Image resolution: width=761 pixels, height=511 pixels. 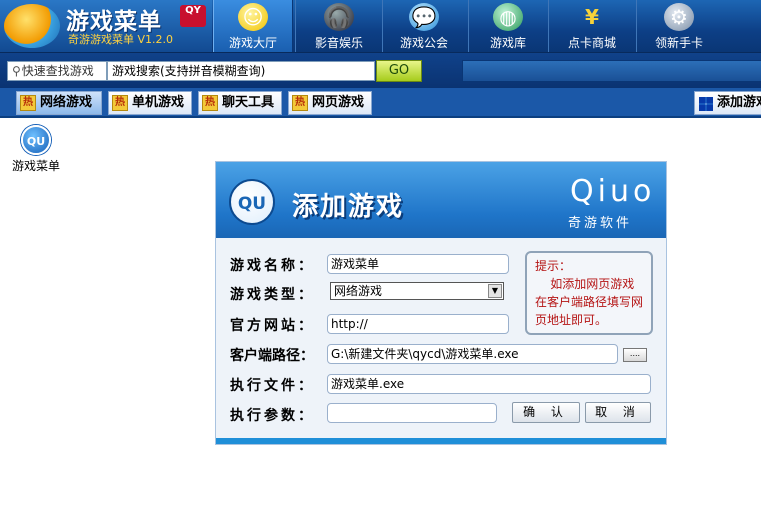 I want to click on exe-args-input, so click(x=412, y=413).